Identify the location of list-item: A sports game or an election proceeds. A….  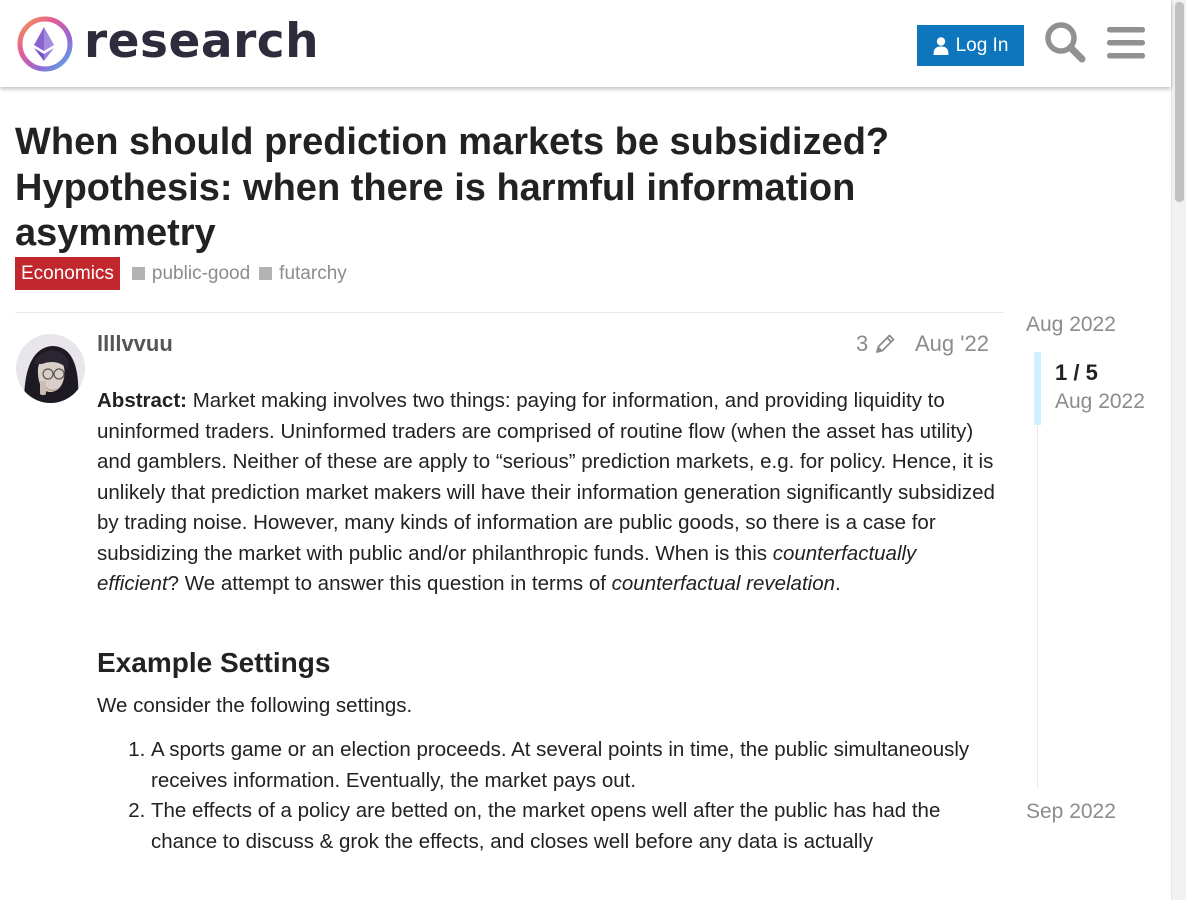
(574, 765).